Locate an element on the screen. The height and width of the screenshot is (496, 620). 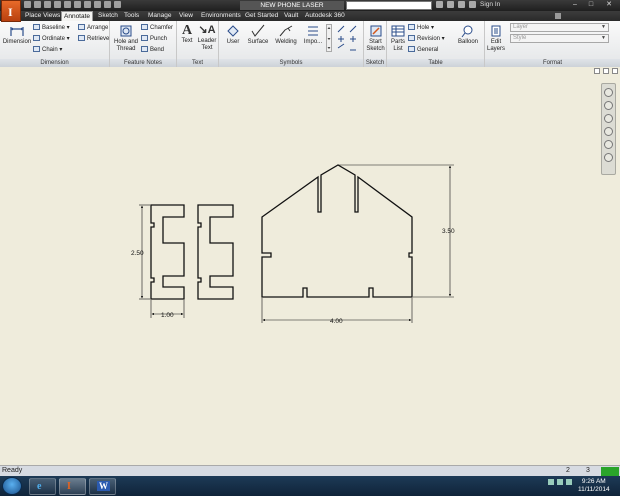
tab-vault: Vault is located at coordinates (291, 16).